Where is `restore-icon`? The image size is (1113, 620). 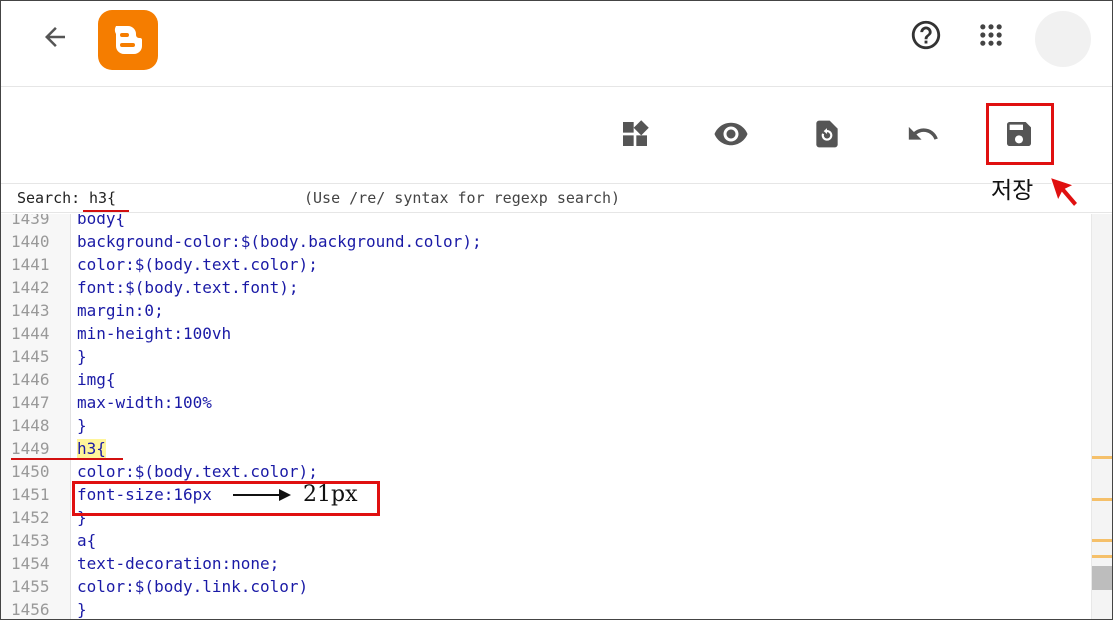 restore-icon is located at coordinates (827, 134).